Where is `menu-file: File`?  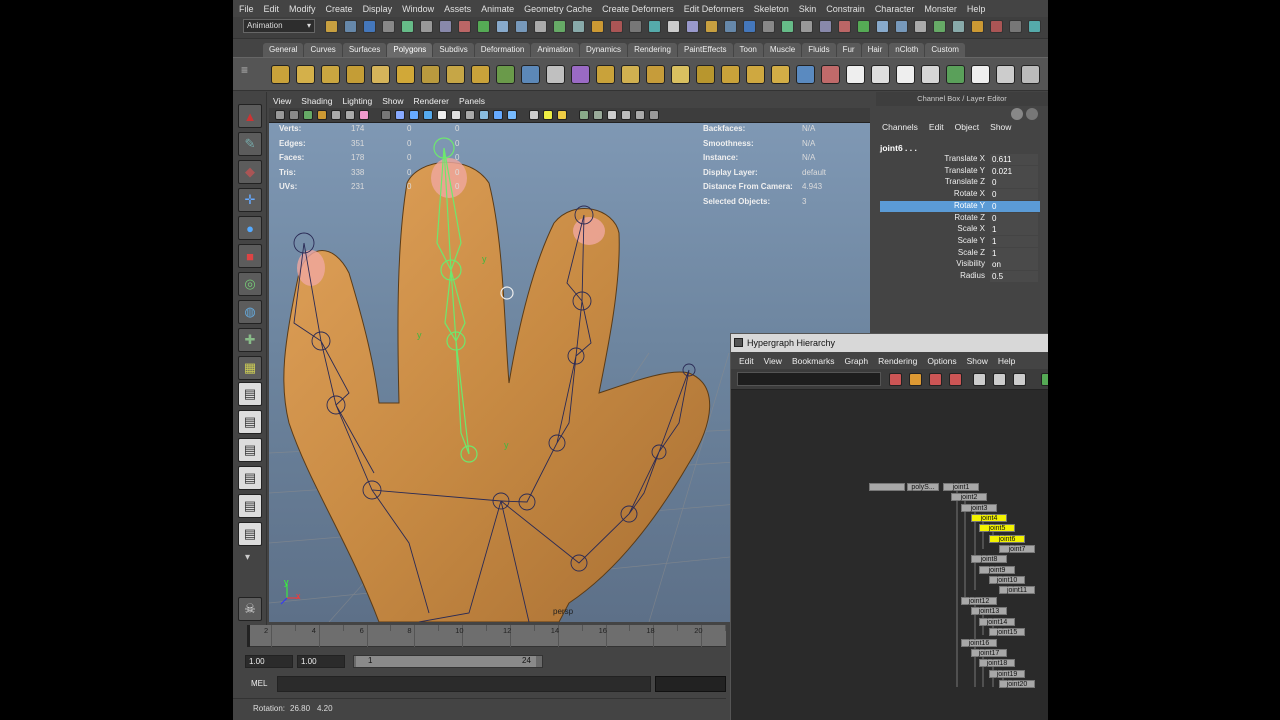
menu-file: File is located at coordinates (246, 9).